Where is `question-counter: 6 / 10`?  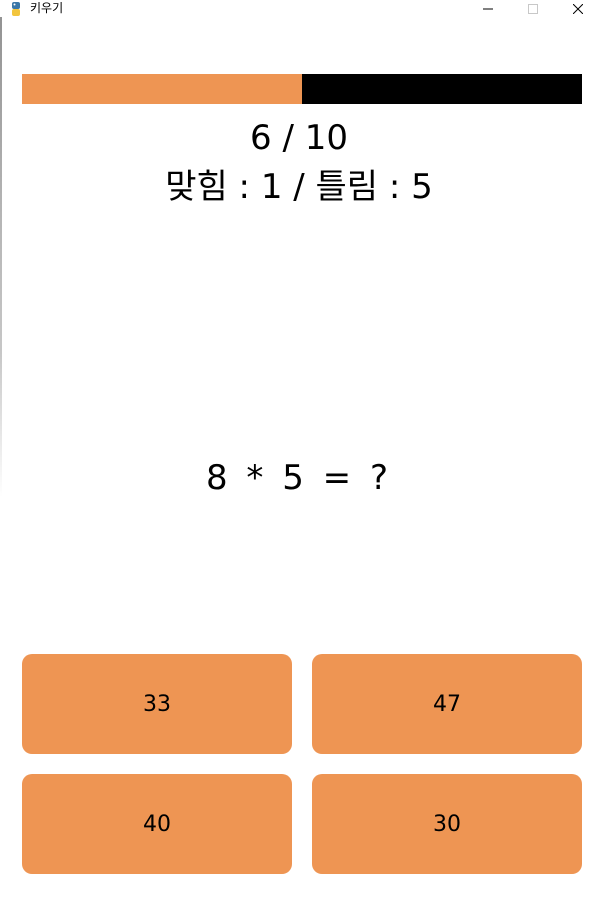
question-counter: 6 / 10 is located at coordinates (299, 138).